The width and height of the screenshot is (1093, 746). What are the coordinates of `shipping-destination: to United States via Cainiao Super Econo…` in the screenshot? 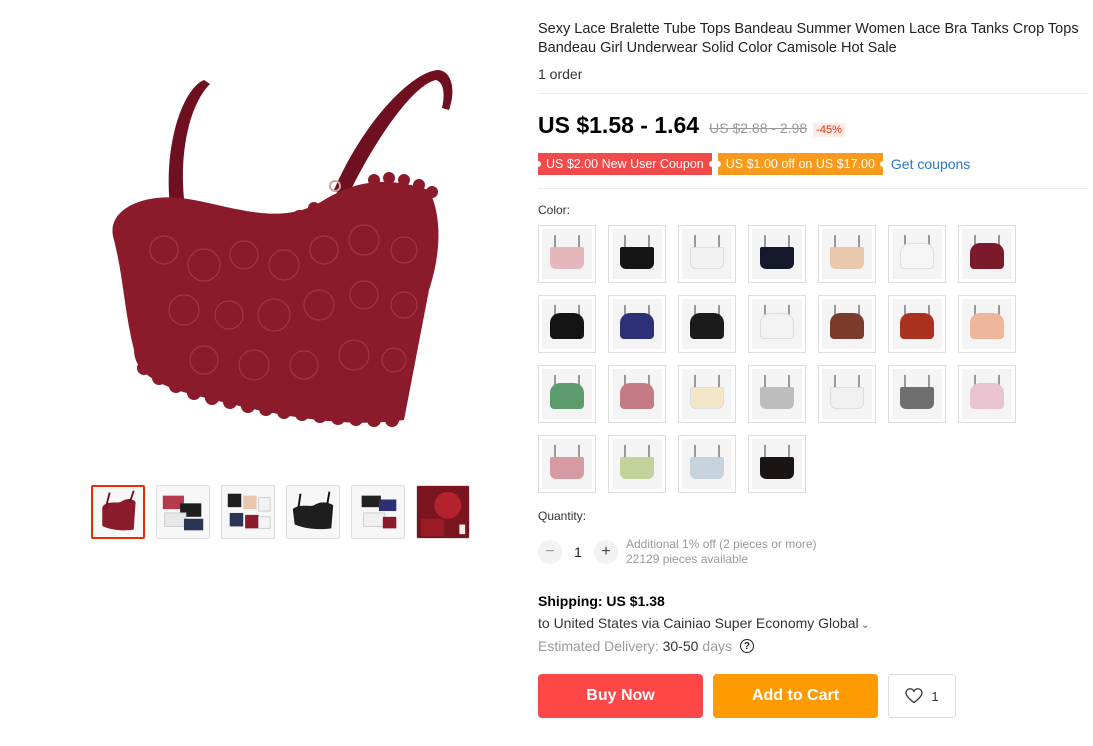 It's located at (698, 623).